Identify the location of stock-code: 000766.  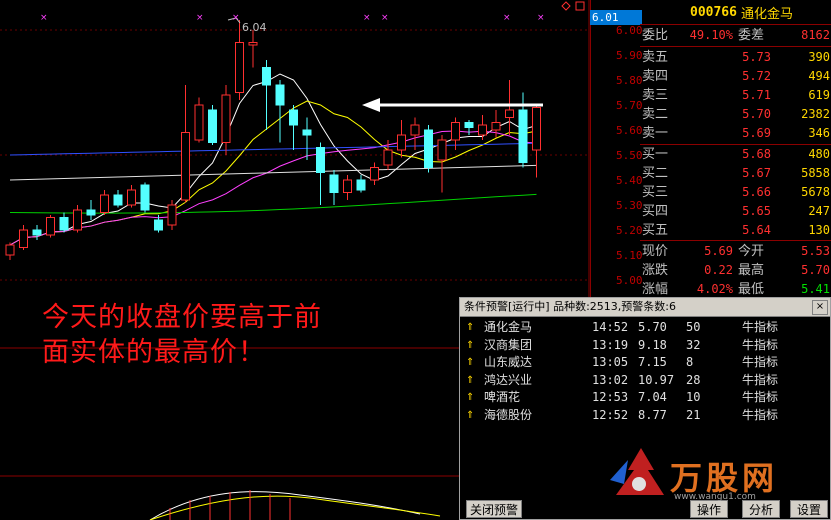
(713, 12).